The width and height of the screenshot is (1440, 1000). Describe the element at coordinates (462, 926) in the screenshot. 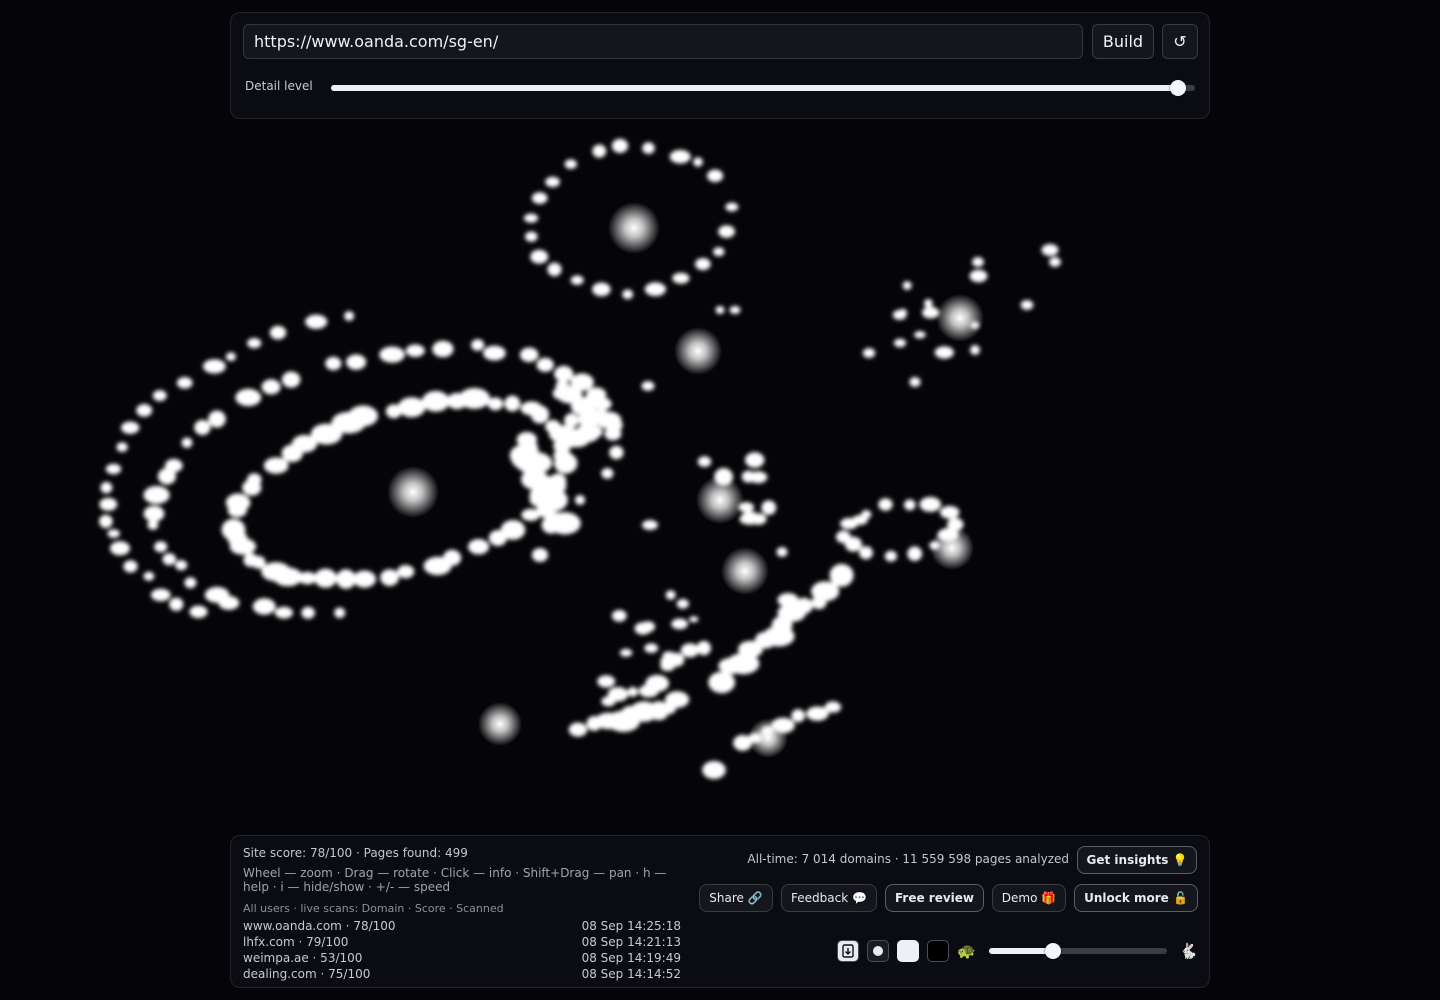

I see `list-item: www.oanda.com · 78/100 08 Sep 14:25:18` at that location.